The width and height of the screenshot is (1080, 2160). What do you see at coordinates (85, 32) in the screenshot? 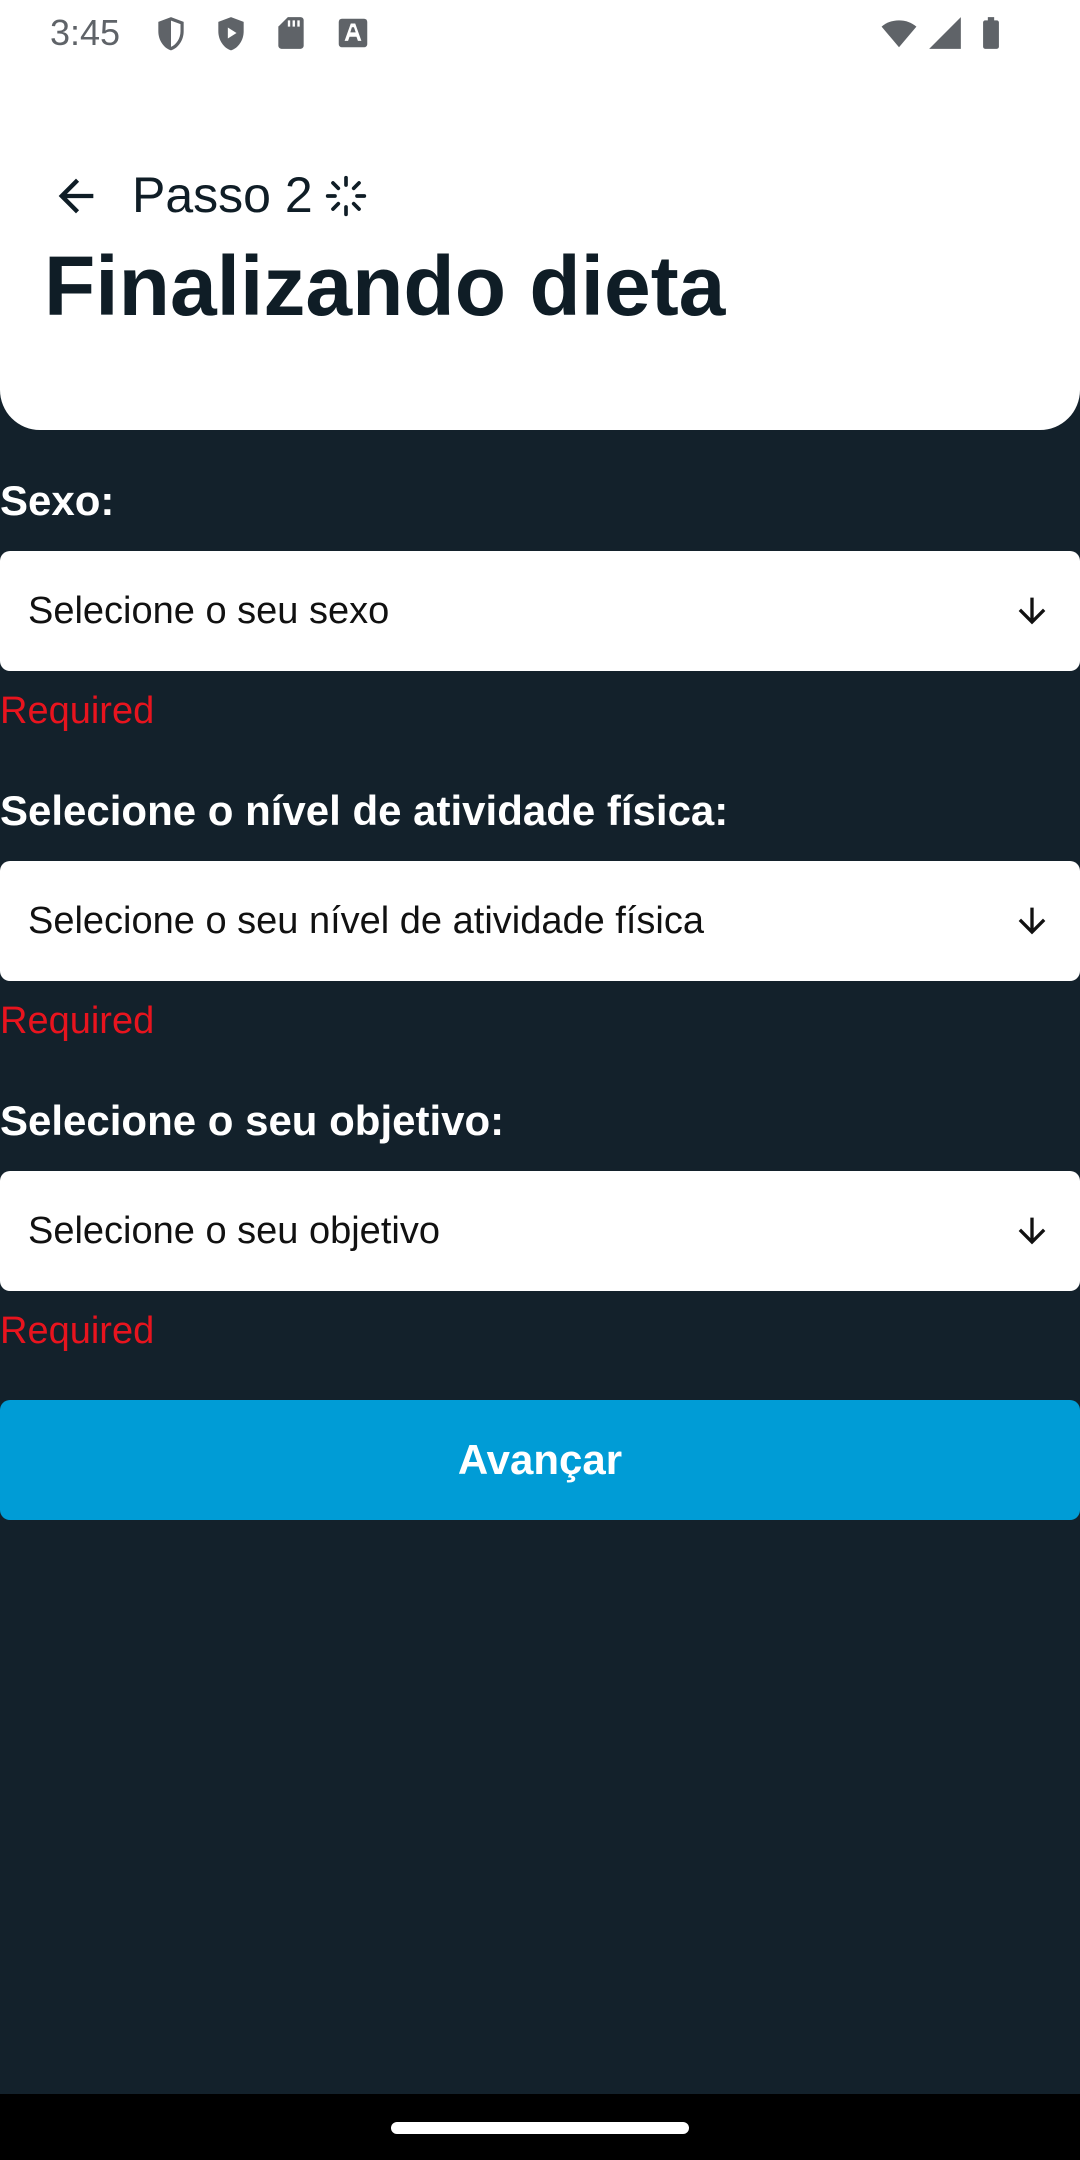
I see `status-time: 3:45` at bounding box center [85, 32].